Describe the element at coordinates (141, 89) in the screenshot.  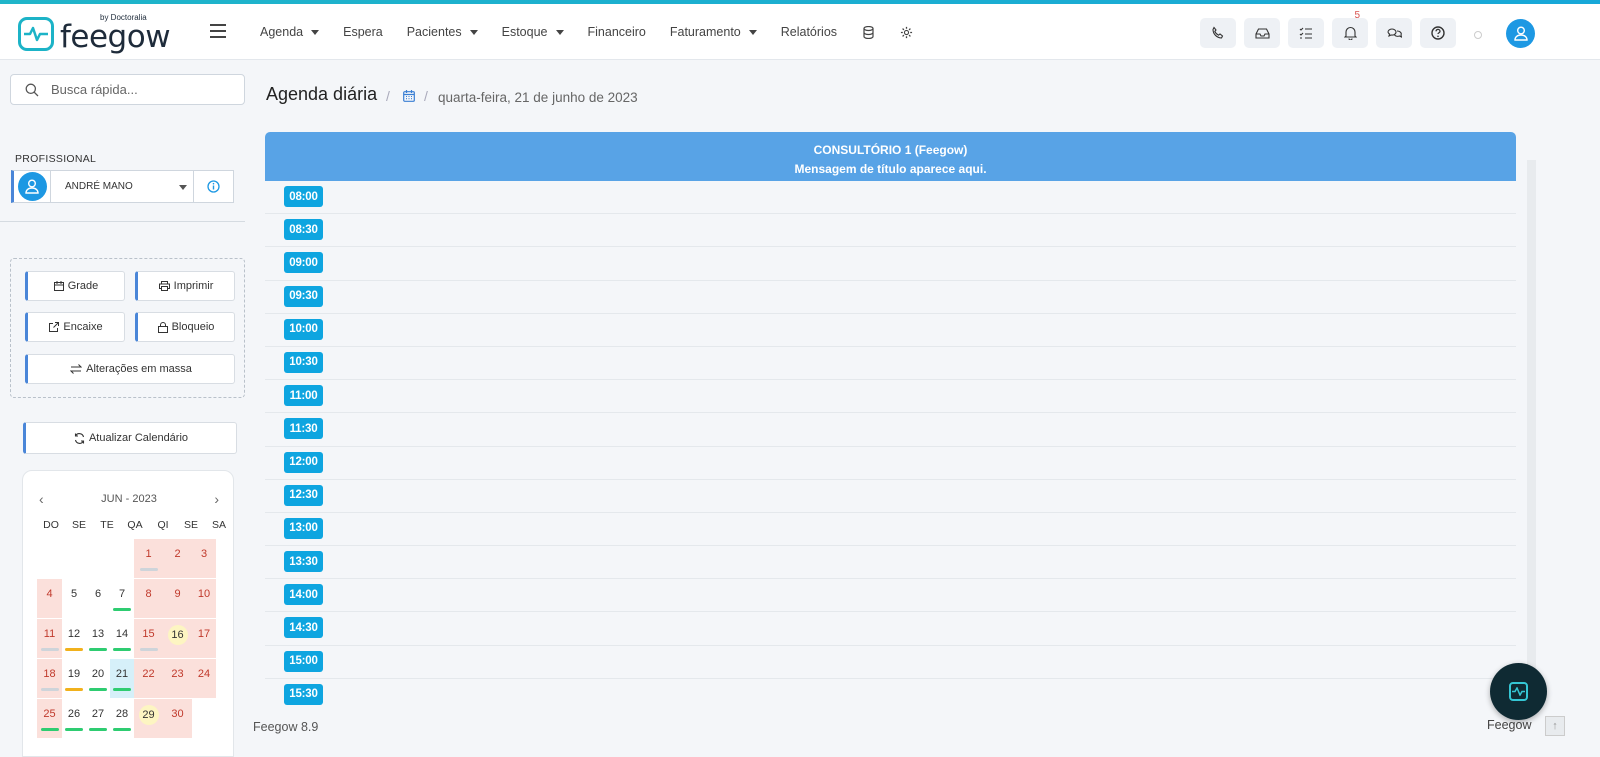
I see `search-input` at that location.